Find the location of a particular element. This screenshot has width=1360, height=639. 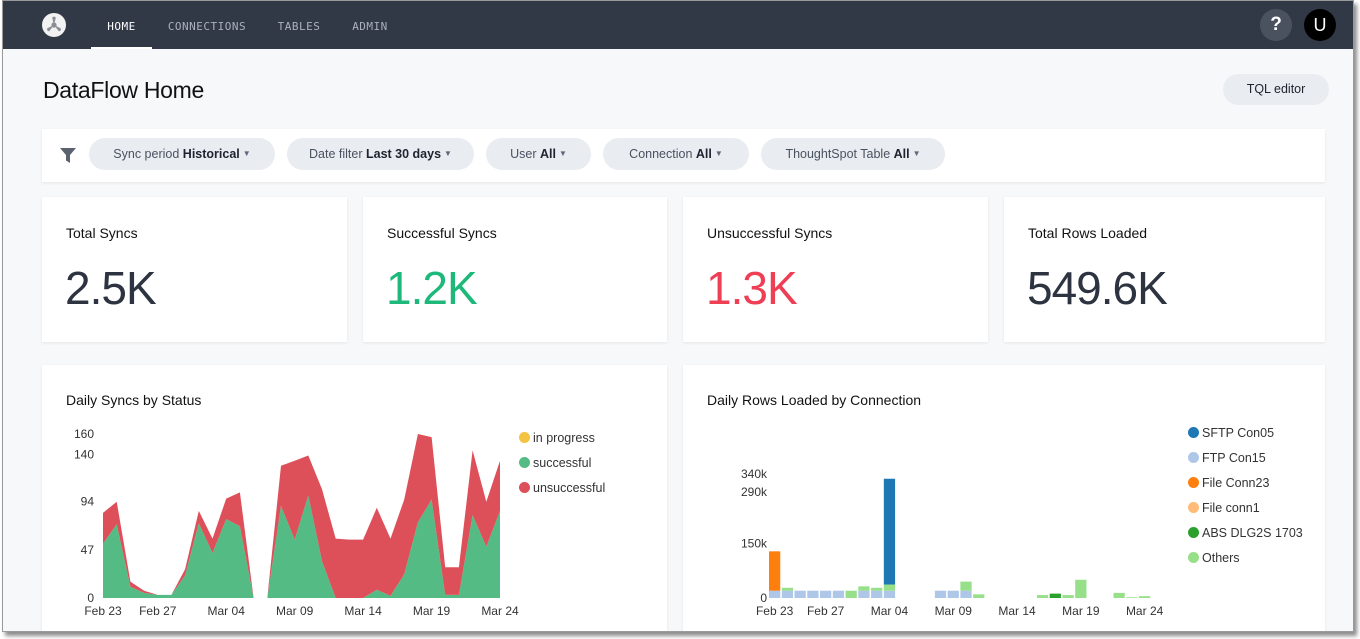

y-tick-label: 150k is located at coordinates (754, 543).